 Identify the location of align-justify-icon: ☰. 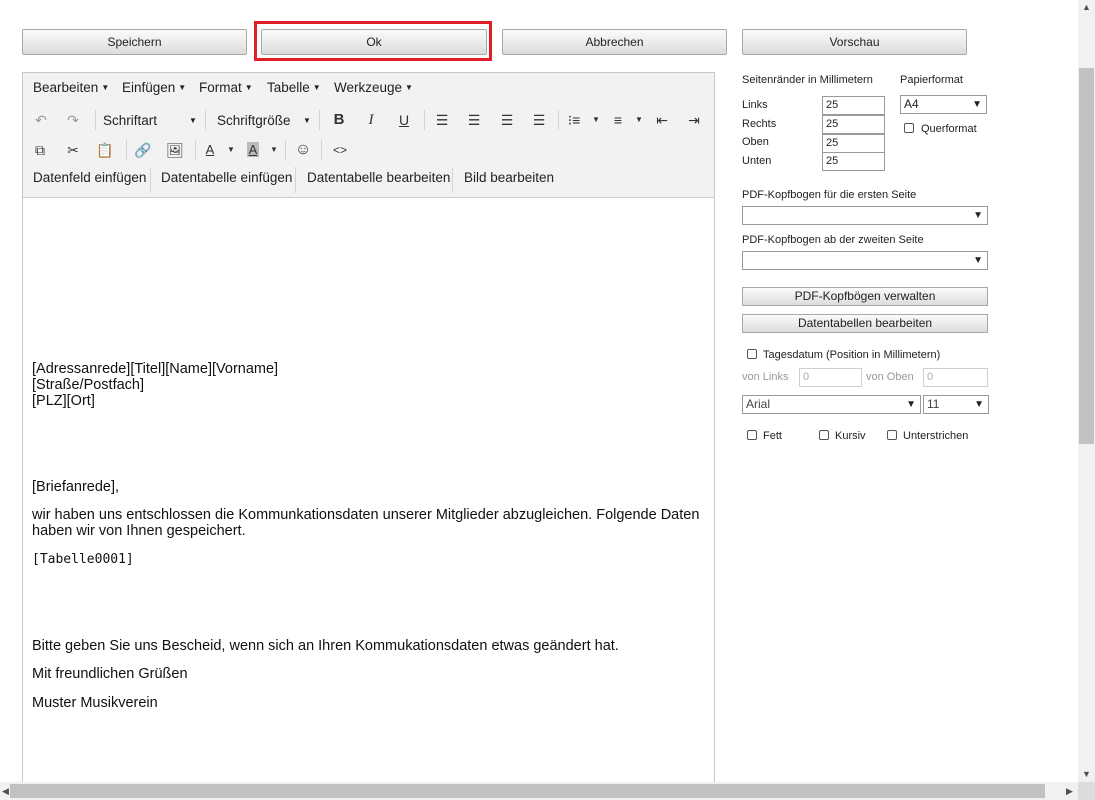
(539, 120).